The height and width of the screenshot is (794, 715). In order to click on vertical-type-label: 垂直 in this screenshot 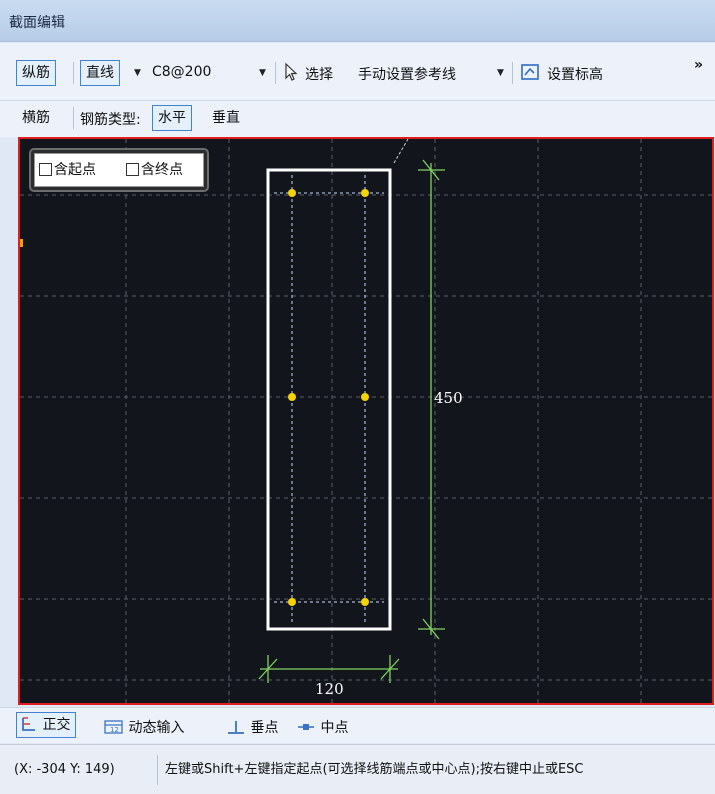, I will do `click(226, 118)`.